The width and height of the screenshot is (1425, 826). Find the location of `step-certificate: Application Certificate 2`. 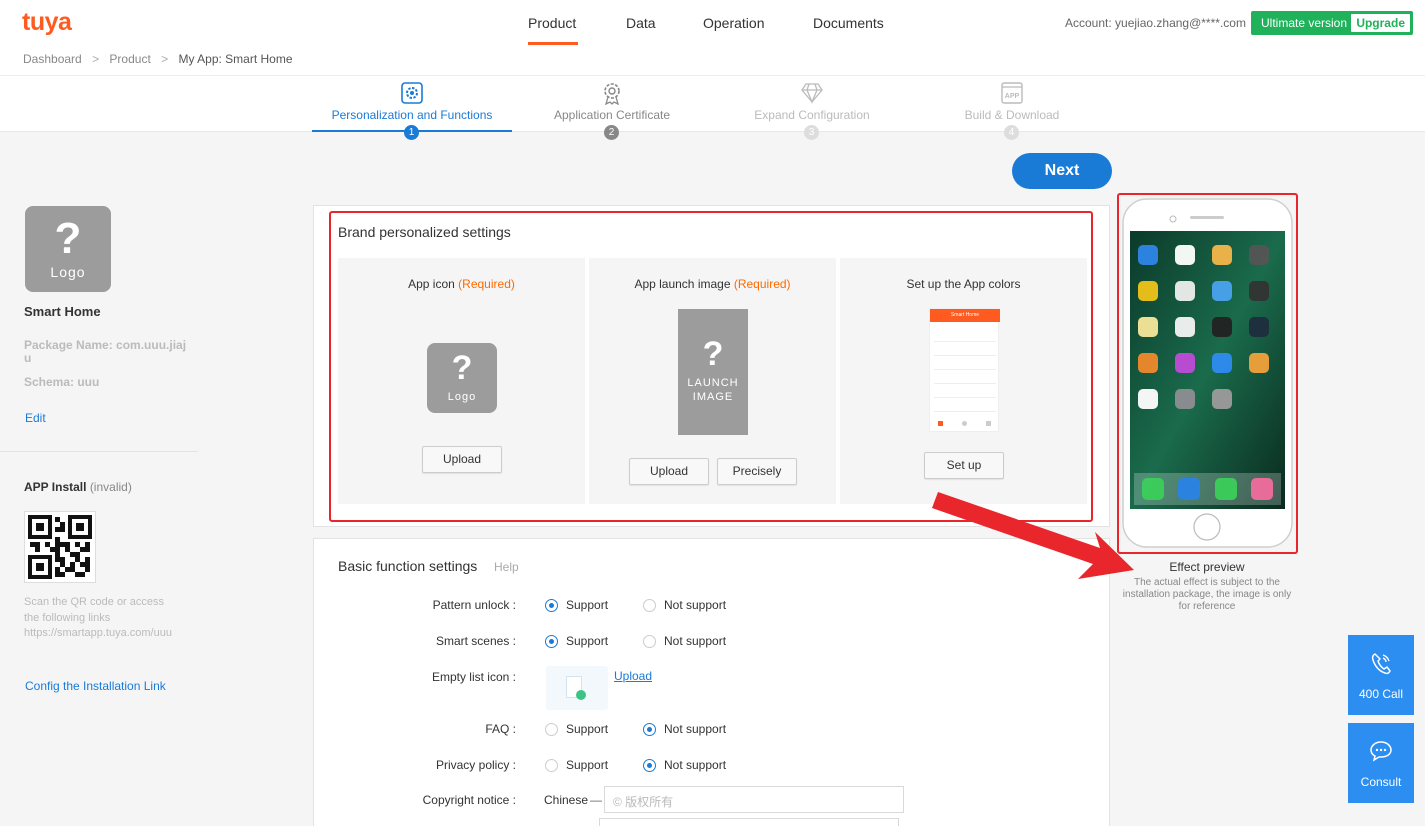

step-certificate: Application Certificate 2 is located at coordinates (612, 108).